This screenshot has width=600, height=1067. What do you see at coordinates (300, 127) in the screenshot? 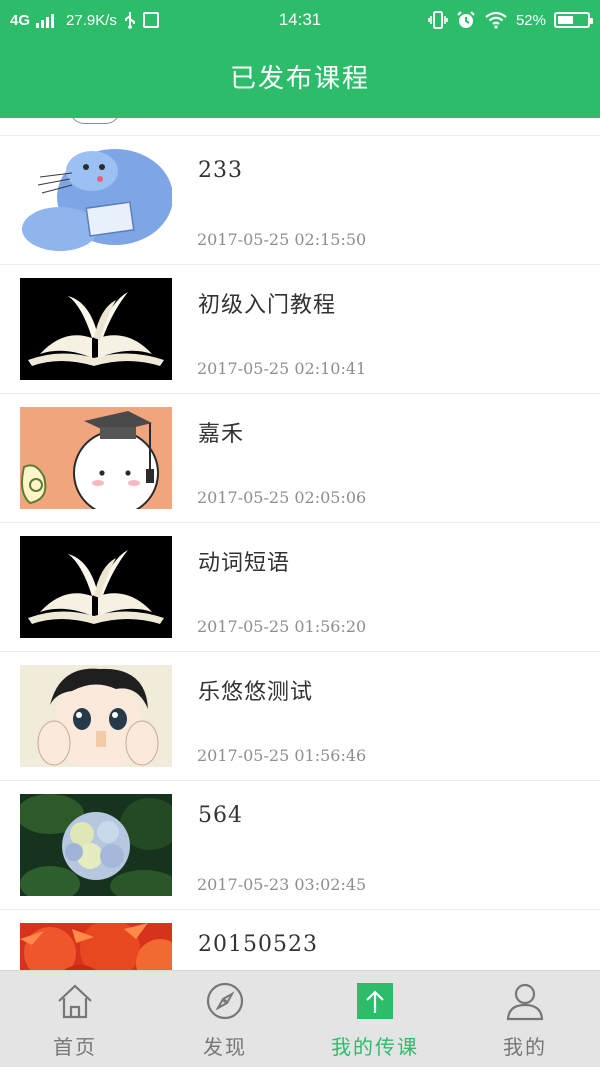
I see `list-item-partial` at bounding box center [300, 127].